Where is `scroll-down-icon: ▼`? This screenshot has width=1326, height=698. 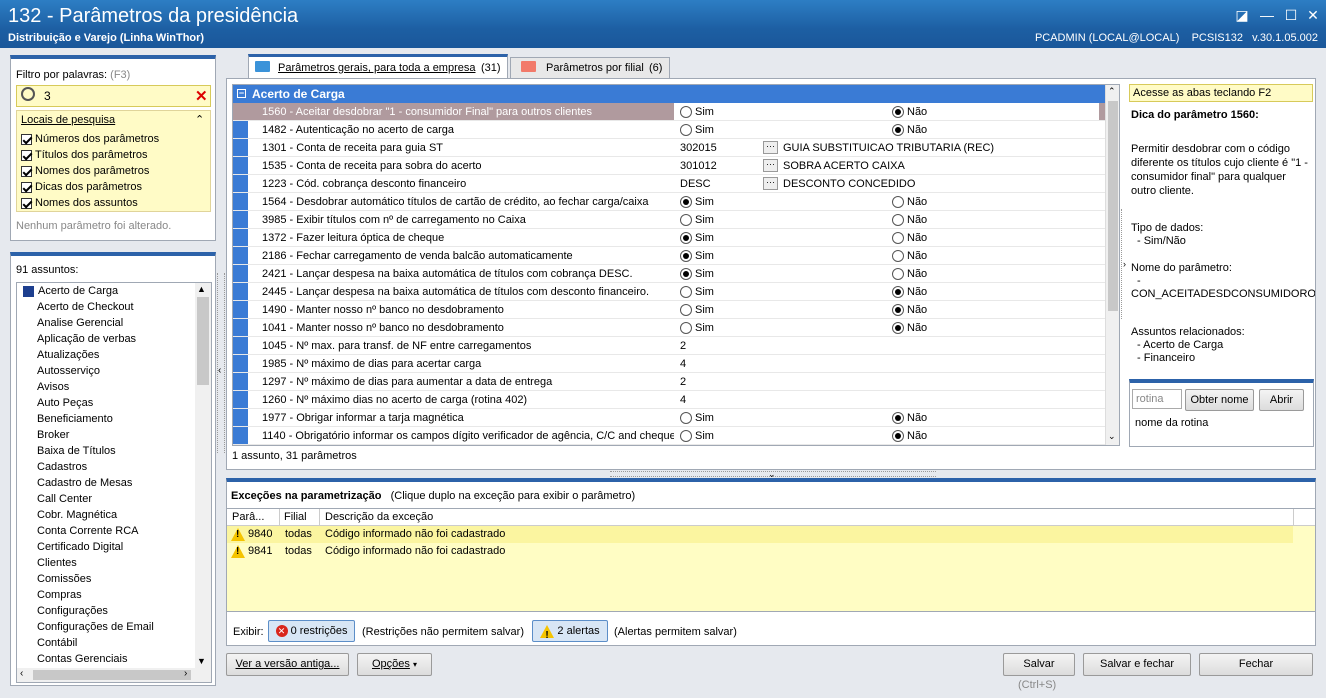 scroll-down-icon: ▼ is located at coordinates (201, 661).